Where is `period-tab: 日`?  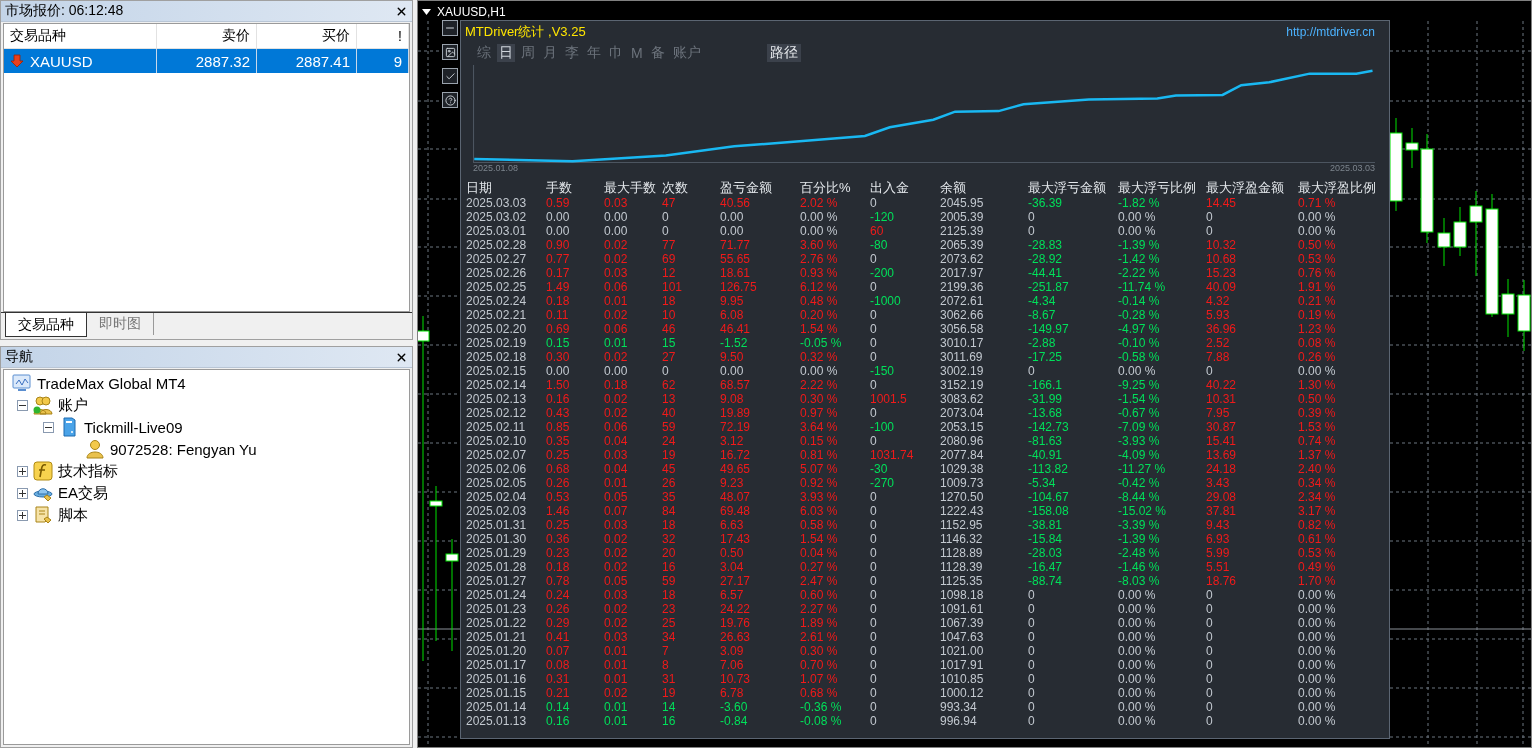 period-tab: 日 is located at coordinates (506, 53).